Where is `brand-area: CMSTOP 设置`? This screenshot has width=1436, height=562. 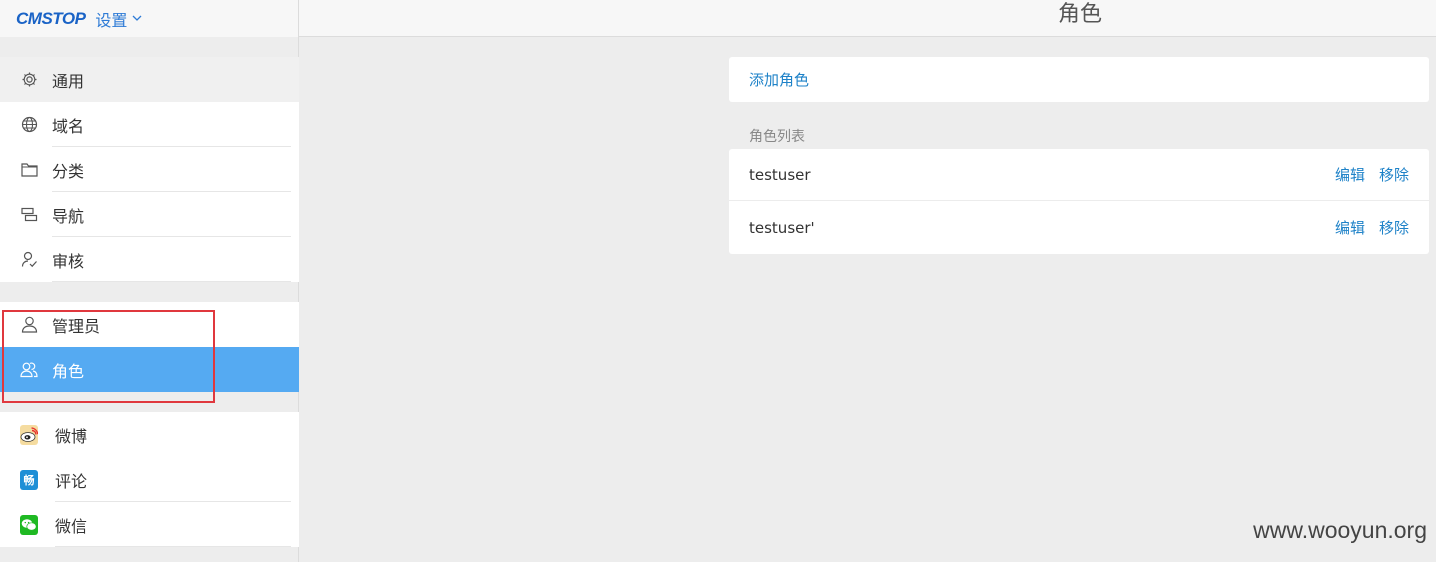 brand-area: CMSTOP 设置 is located at coordinates (149, 18).